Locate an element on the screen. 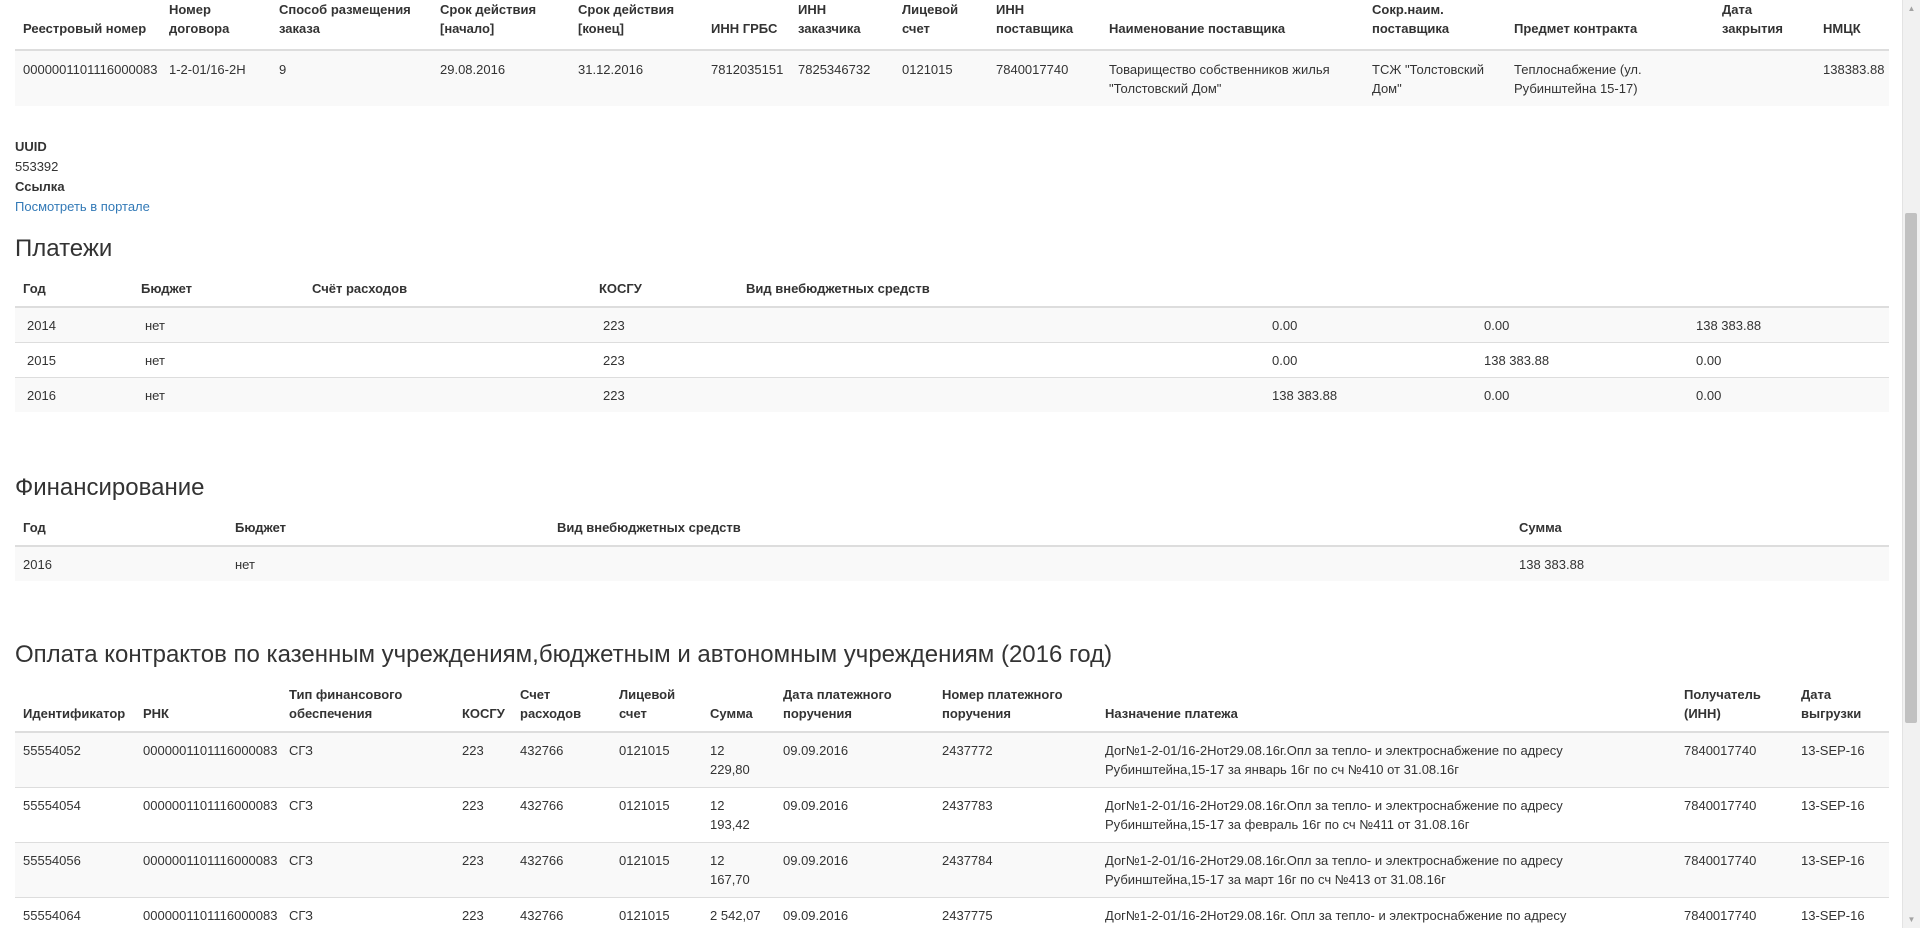 This screenshot has width=1920, height=952. scrollbar-thumb is located at coordinates (1911, 468).